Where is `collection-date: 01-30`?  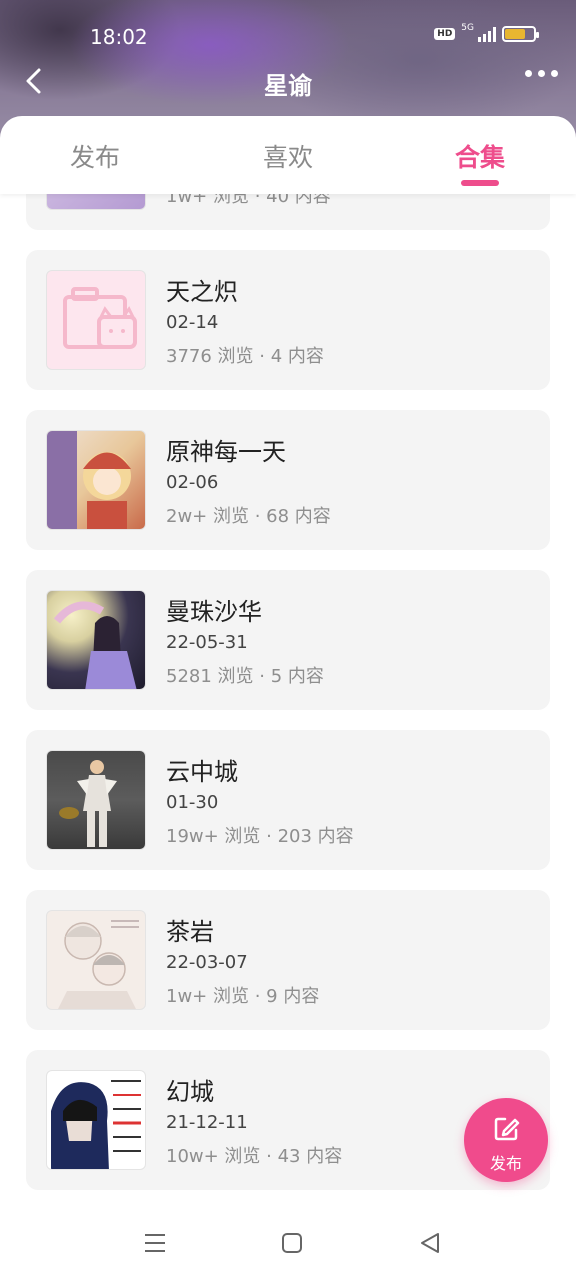 collection-date: 01-30 is located at coordinates (192, 802).